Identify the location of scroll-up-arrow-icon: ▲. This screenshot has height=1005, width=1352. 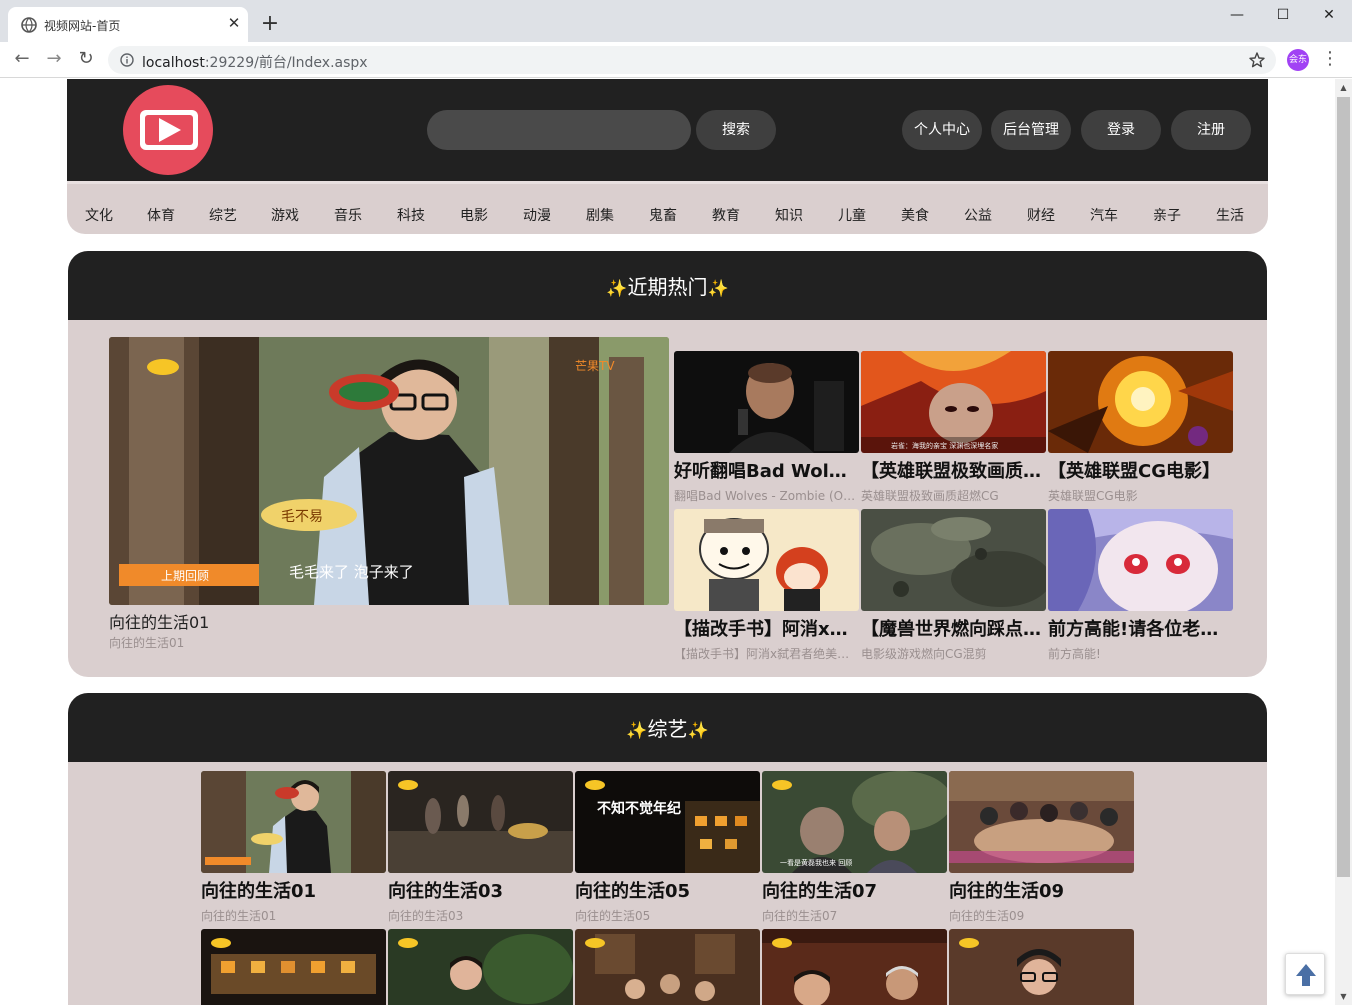
(1343, 87).